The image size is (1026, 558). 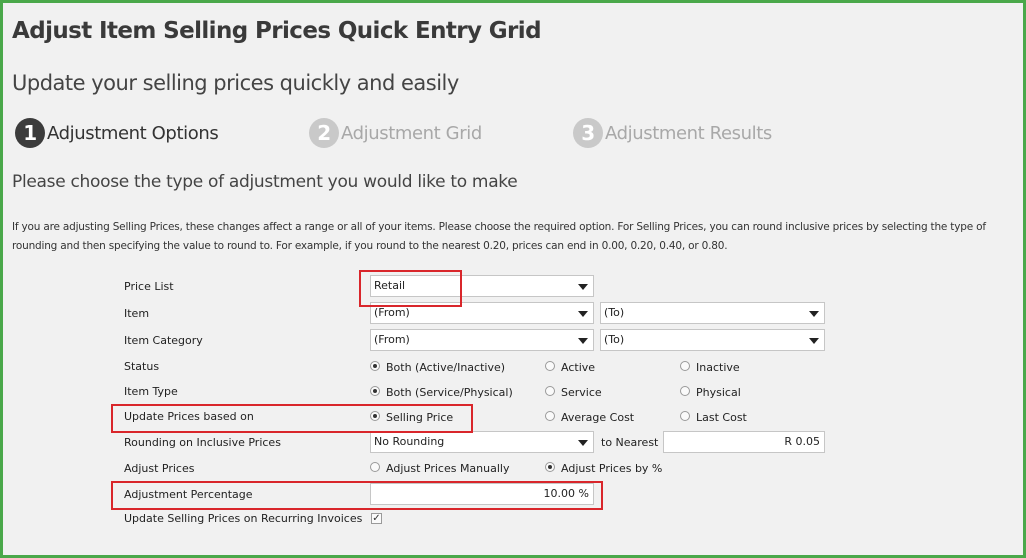 What do you see at coordinates (149, 286) in the screenshot?
I see `price-list-label: Price List` at bounding box center [149, 286].